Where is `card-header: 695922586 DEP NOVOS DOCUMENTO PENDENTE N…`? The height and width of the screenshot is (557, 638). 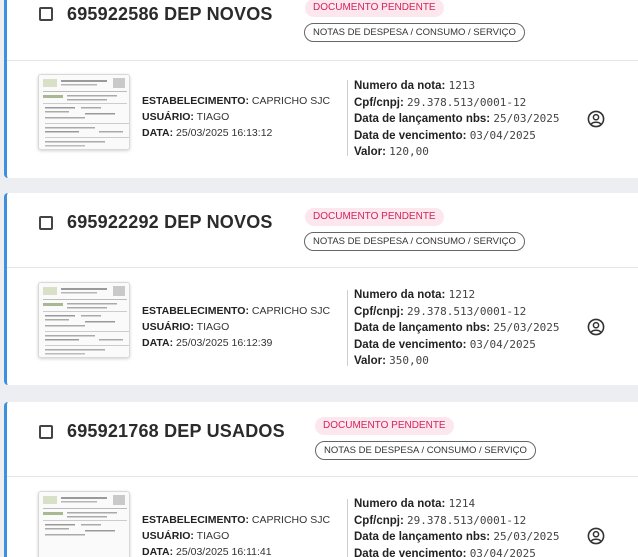 card-header: 695922586 DEP NOVOS DOCUMENTO PENDENTE N… is located at coordinates (322, 23).